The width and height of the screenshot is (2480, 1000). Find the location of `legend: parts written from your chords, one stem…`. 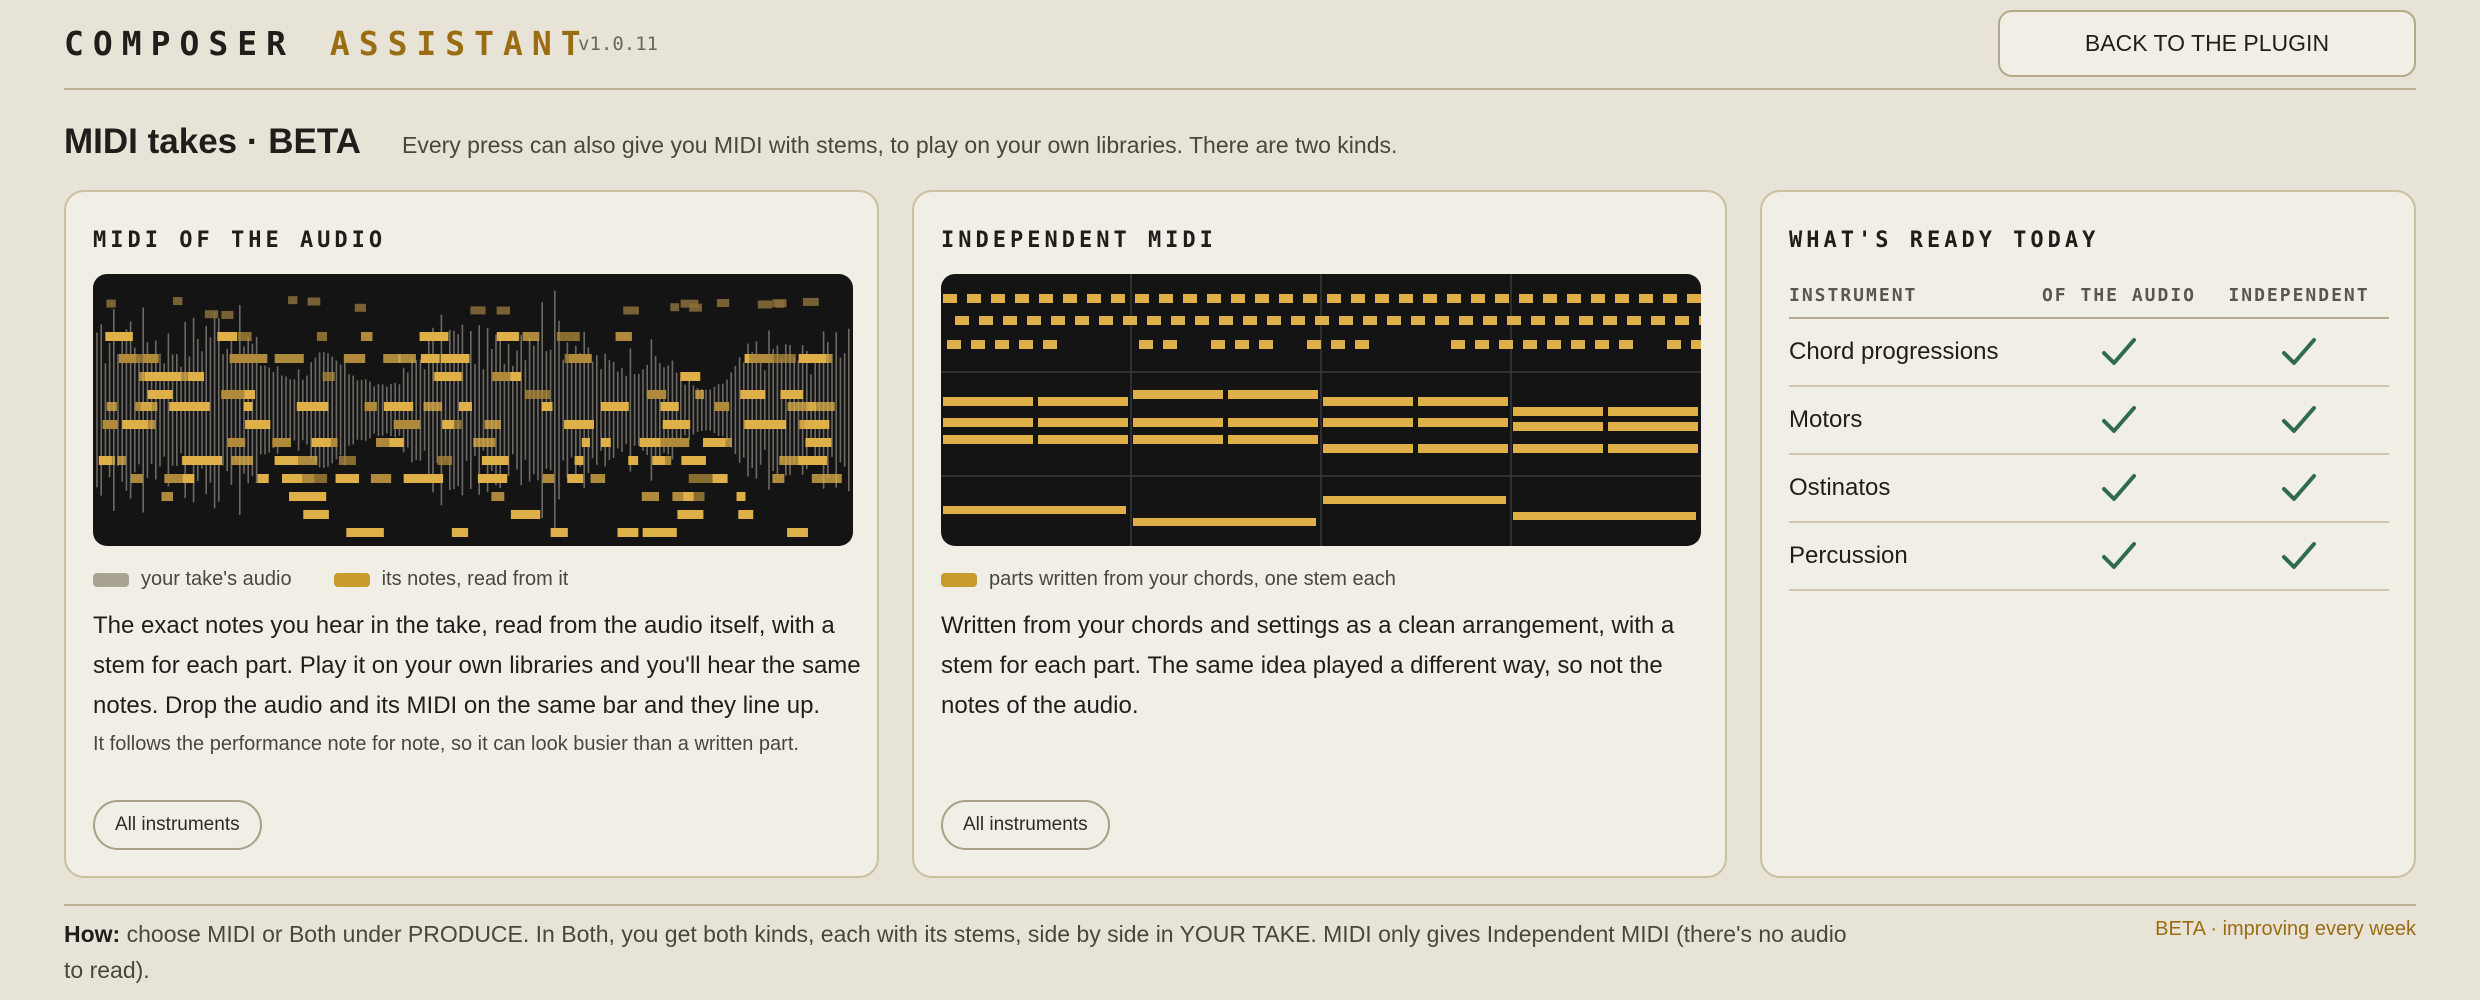

legend: parts written from your chords, one stem… is located at coordinates (1189, 579).